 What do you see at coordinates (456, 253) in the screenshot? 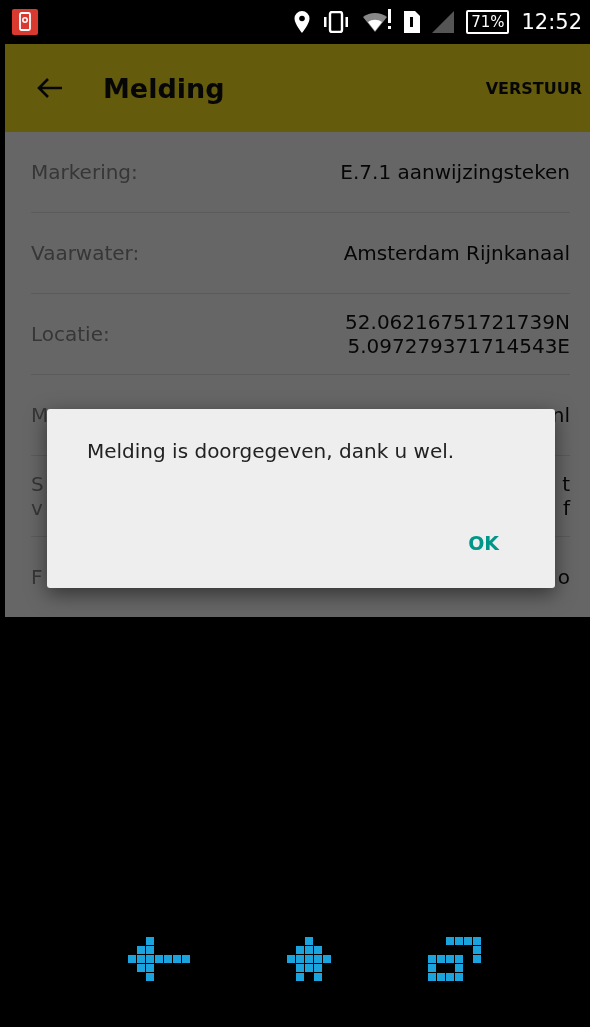
I see `field-value: Amsterdam Rijnkanaal` at bounding box center [456, 253].